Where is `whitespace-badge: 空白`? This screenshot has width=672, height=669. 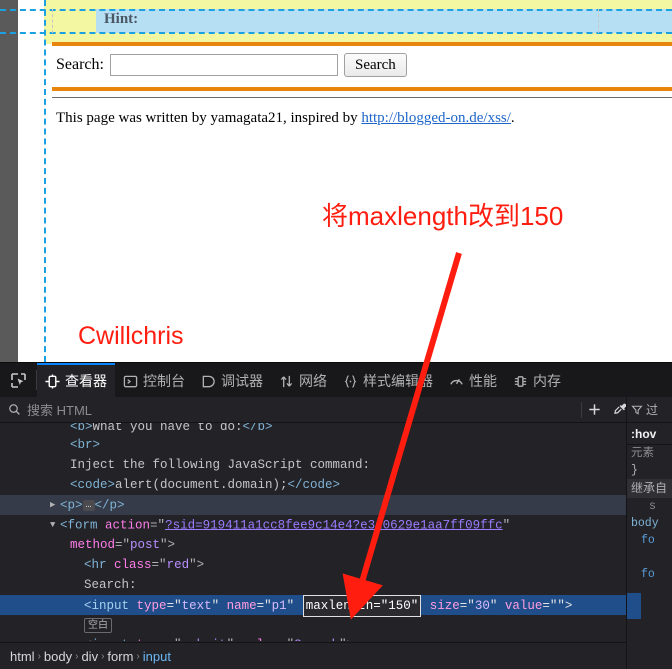
whitespace-badge: 空白 is located at coordinates (98, 625).